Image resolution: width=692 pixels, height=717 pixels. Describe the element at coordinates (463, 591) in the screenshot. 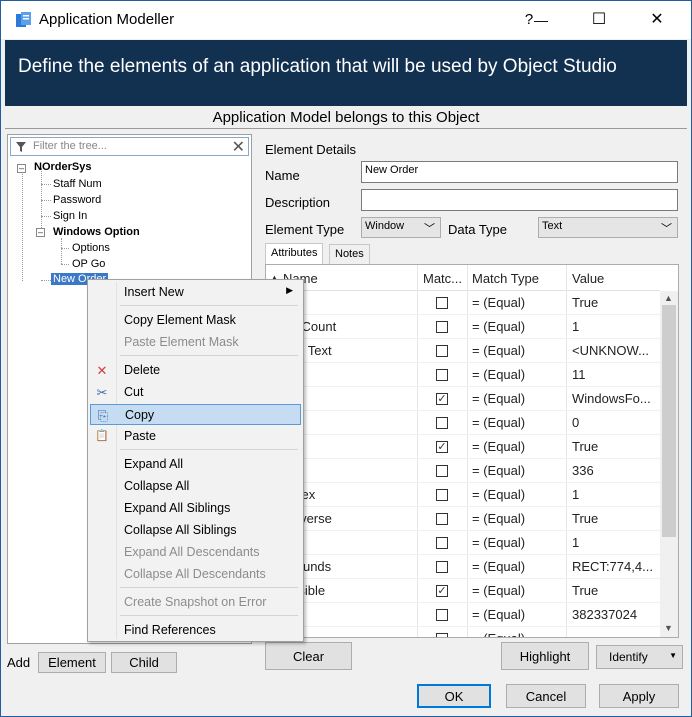

I see `table-row: en Visible✓= (Equal)True` at that location.